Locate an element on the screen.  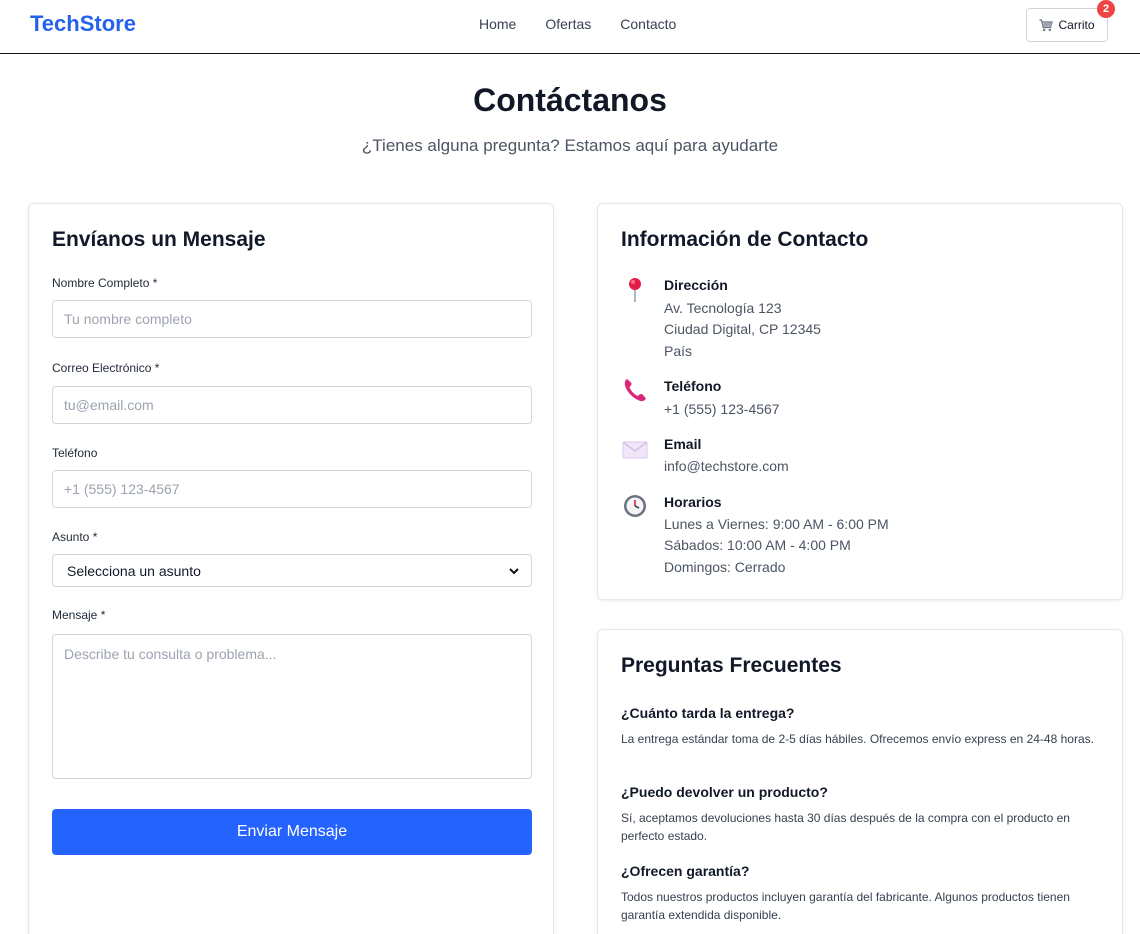
email-input is located at coordinates (292, 405).